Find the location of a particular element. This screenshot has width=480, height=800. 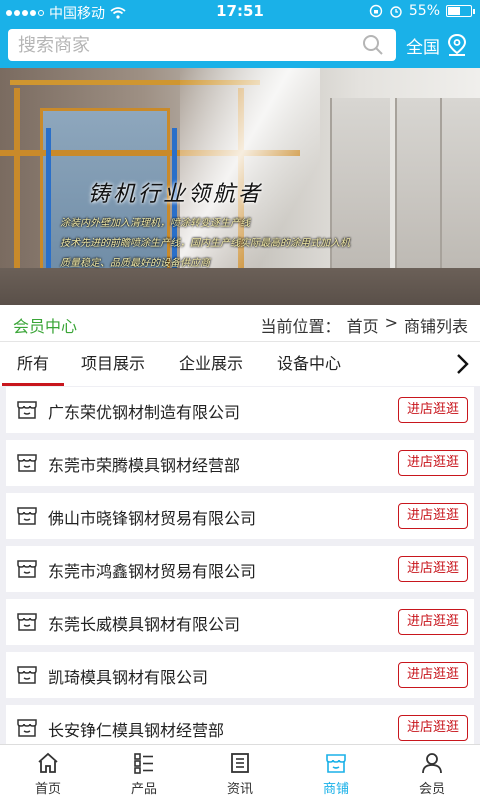

bottom-tabbar: 首页 产品 资讯 商铺 会员 is located at coordinates (240, 772).